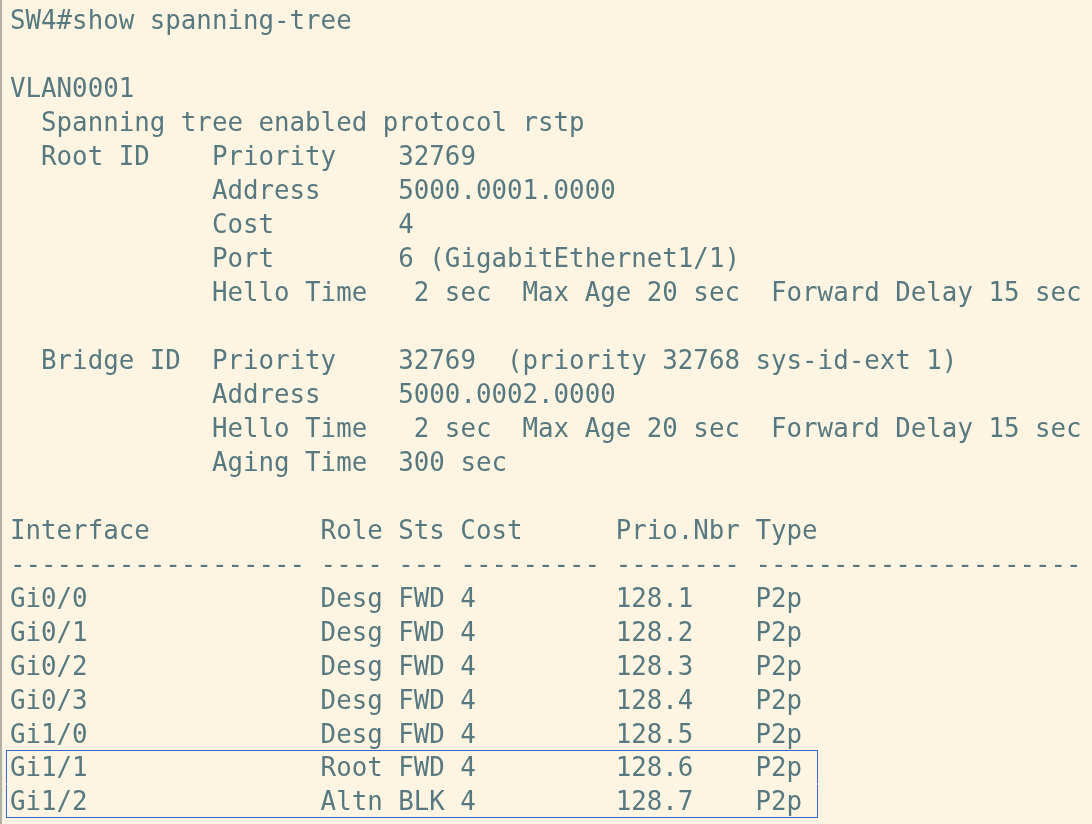  Describe the element at coordinates (72, 88) in the screenshot. I see `terminal-line: VLAN0001` at that location.